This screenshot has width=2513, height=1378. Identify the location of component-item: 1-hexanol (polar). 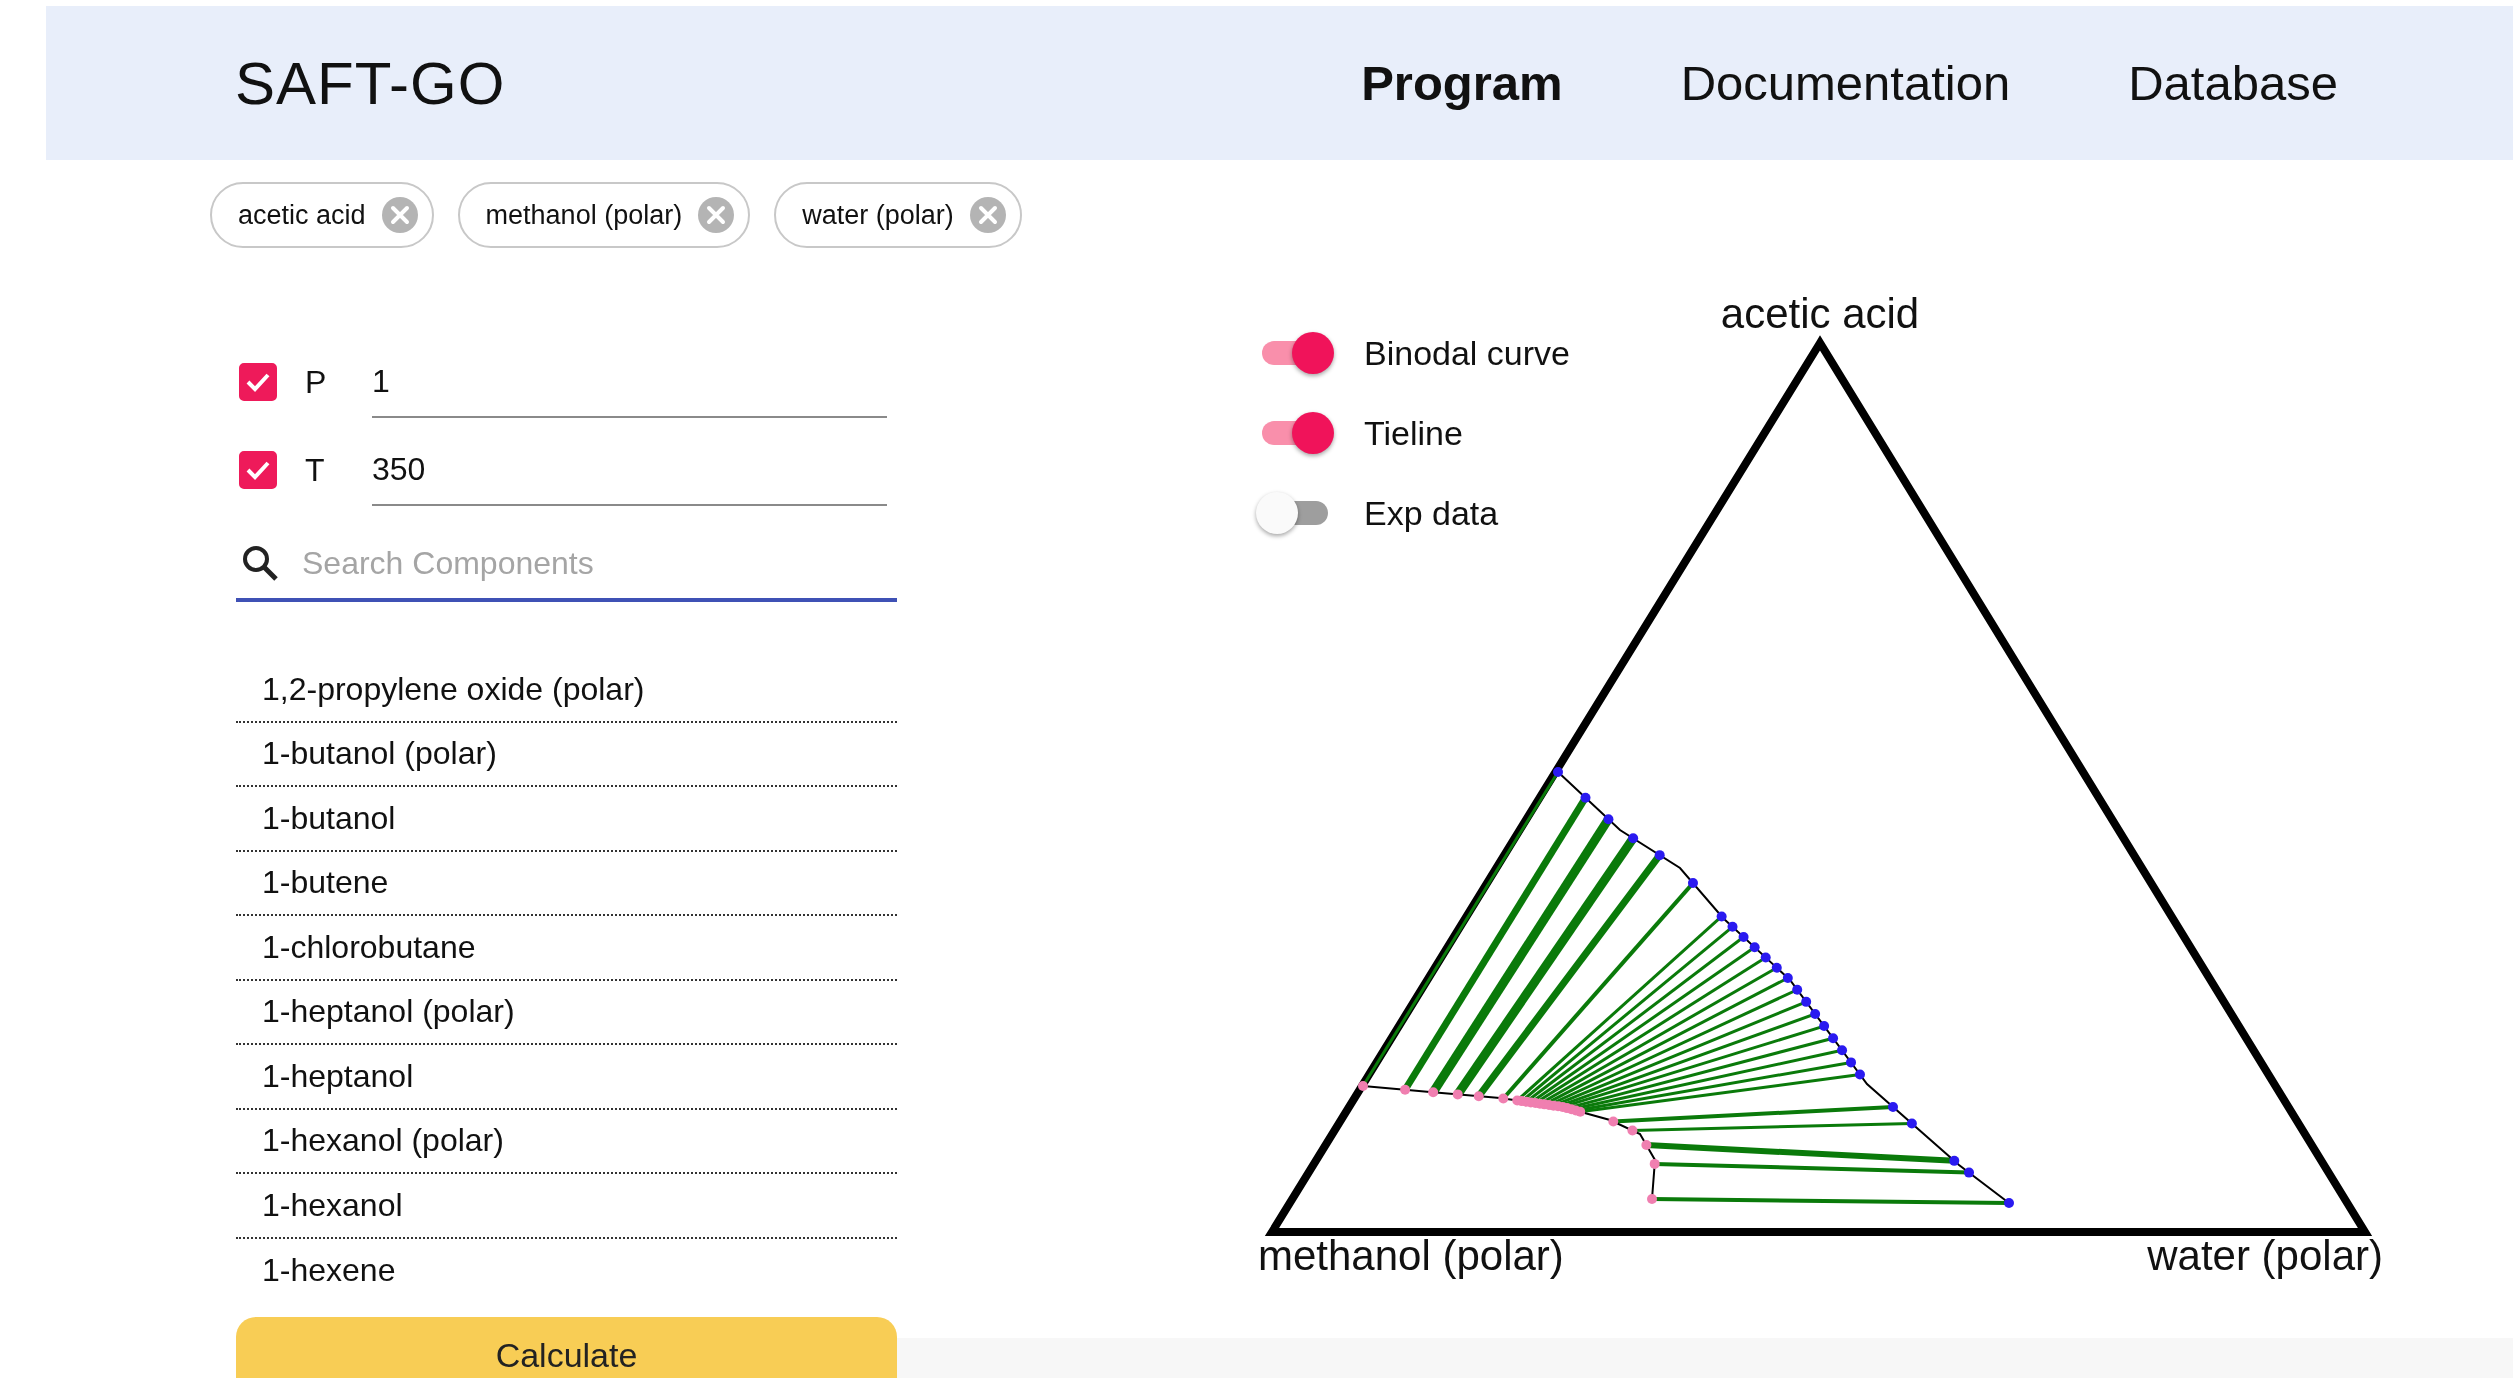
(566, 1141).